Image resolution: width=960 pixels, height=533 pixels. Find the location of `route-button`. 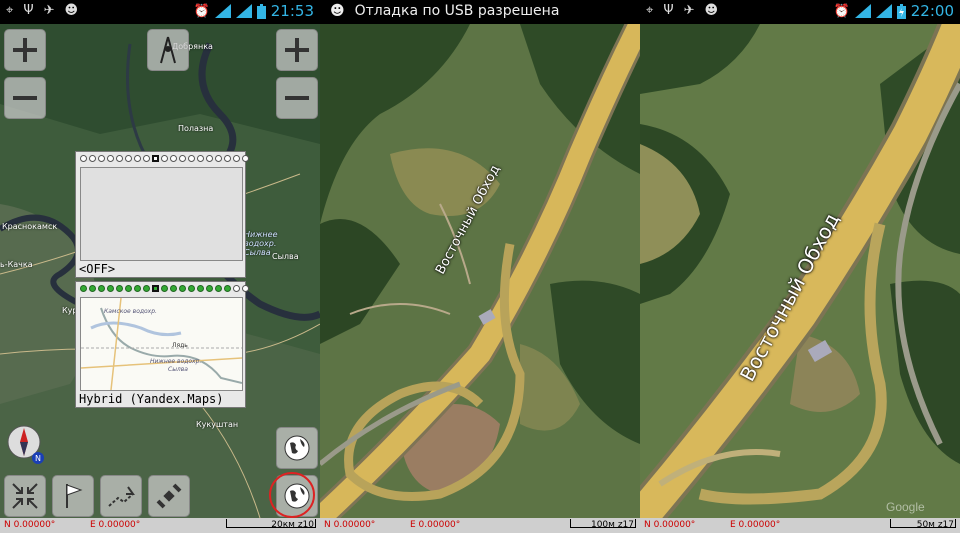

route-button is located at coordinates (121, 496).